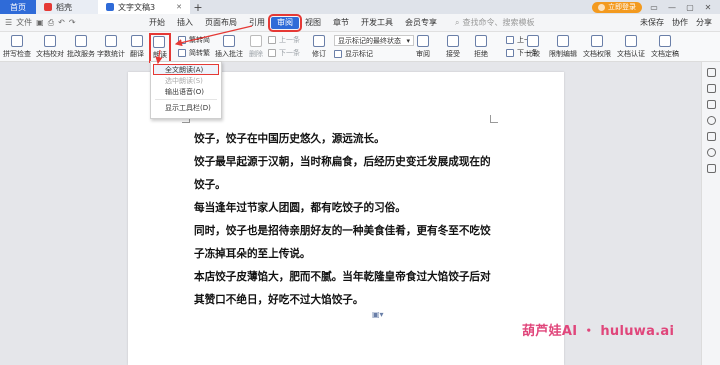 This screenshot has height=365, width=720. I want to click on tab-home-label: 首页, so click(18, 7).